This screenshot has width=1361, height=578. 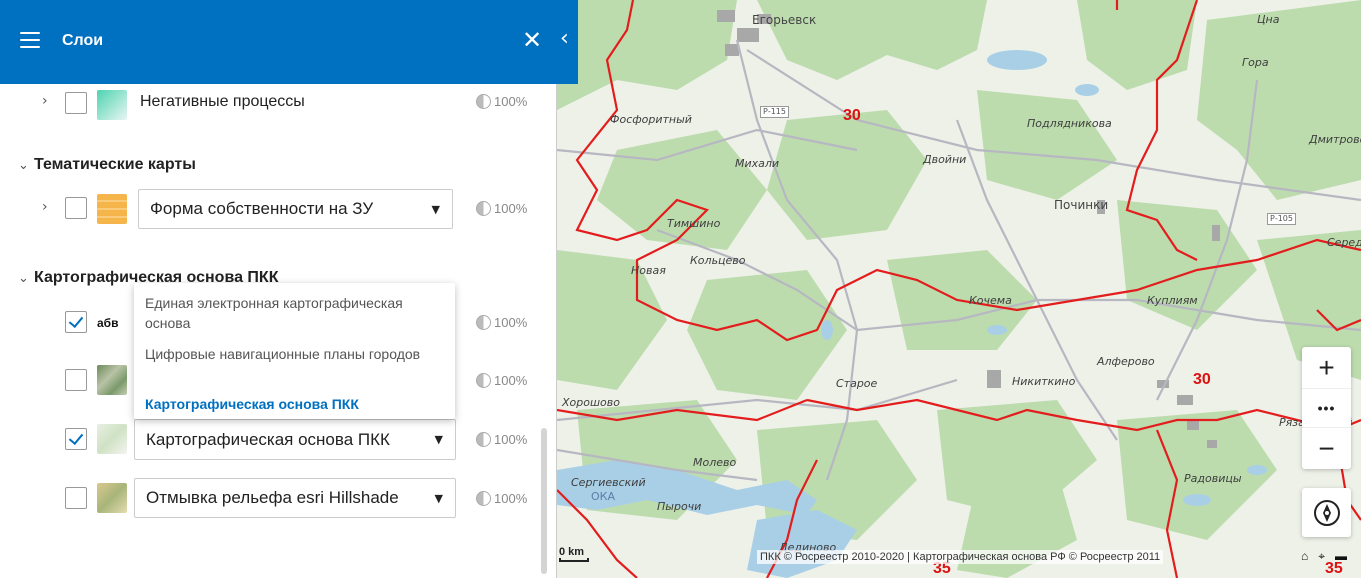 What do you see at coordinates (544, 501) in the screenshot?
I see `panel-scrollbar` at bounding box center [544, 501].